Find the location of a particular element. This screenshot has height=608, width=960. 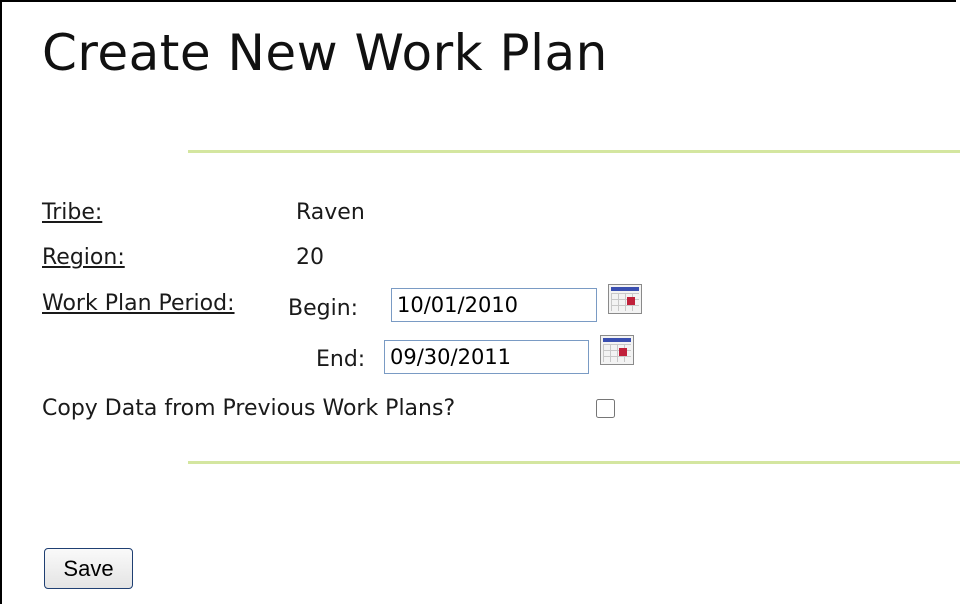

begin-calendar-icon is located at coordinates (625, 299).